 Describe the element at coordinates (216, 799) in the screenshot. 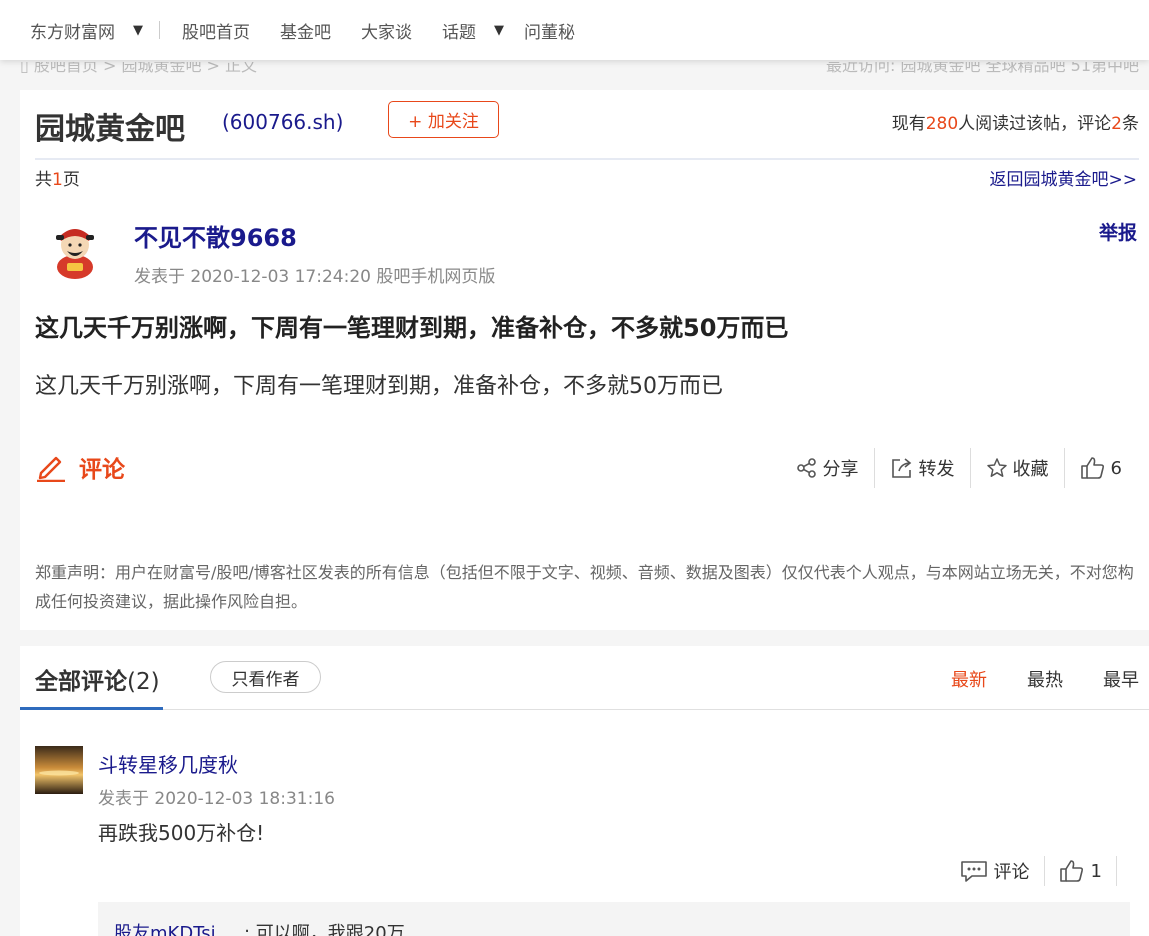

I see `comment-meta: 发表于 2020-12-03 18:31:16` at that location.